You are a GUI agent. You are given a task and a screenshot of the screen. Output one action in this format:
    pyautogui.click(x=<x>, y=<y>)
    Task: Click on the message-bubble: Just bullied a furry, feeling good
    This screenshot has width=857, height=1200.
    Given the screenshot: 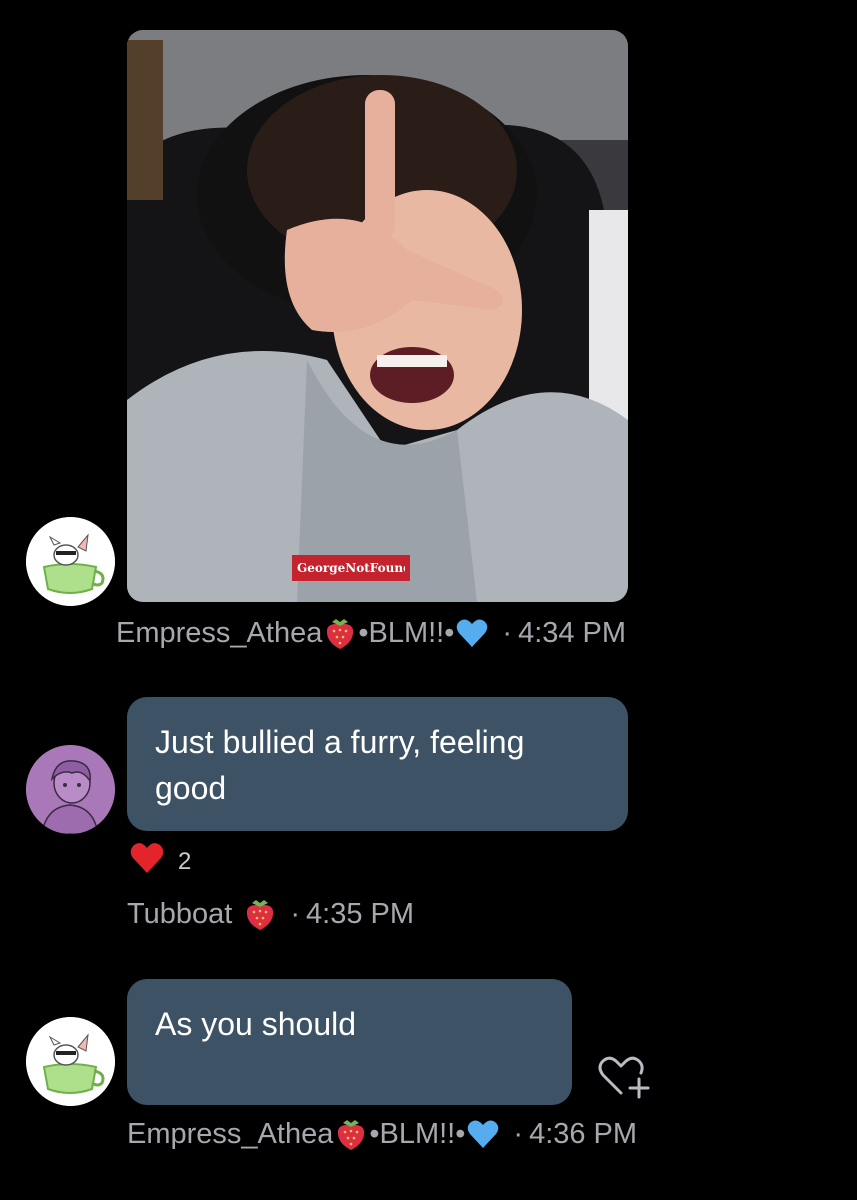 What is the action you would take?
    pyautogui.click(x=377, y=764)
    